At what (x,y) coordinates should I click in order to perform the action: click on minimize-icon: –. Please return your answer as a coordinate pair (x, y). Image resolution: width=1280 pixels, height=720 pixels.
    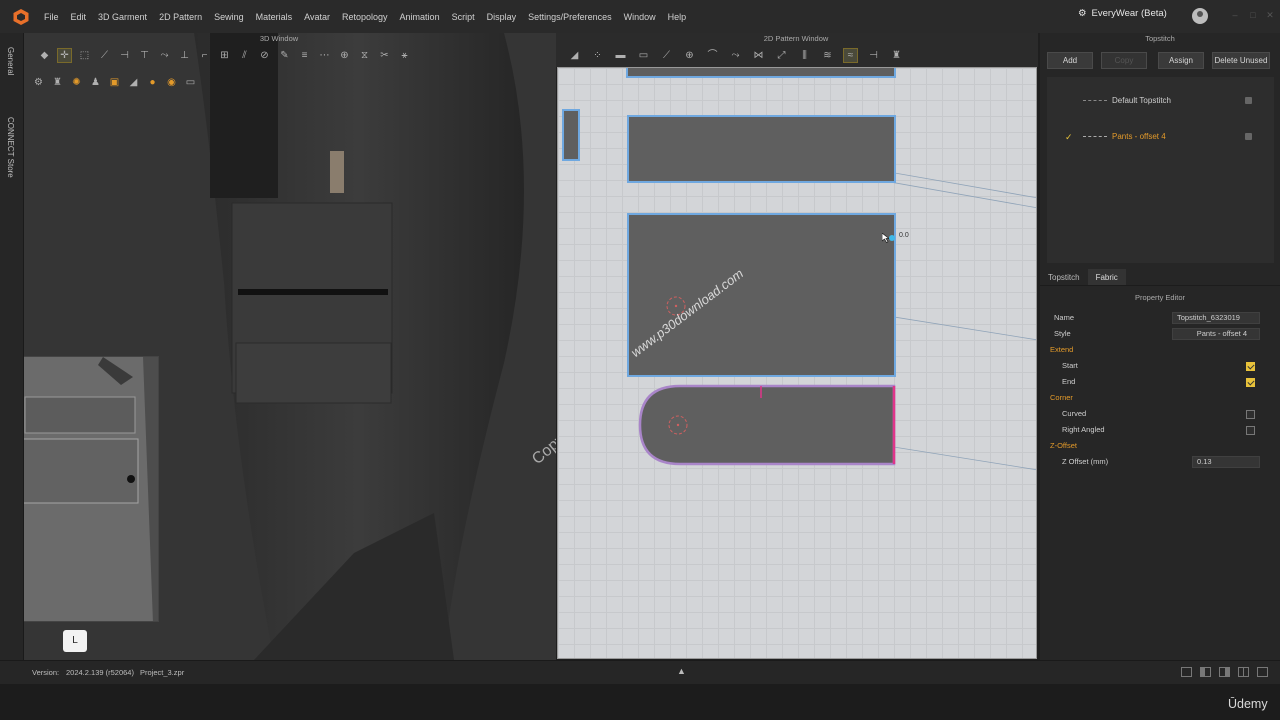
    Looking at the image, I should click on (1235, 15).